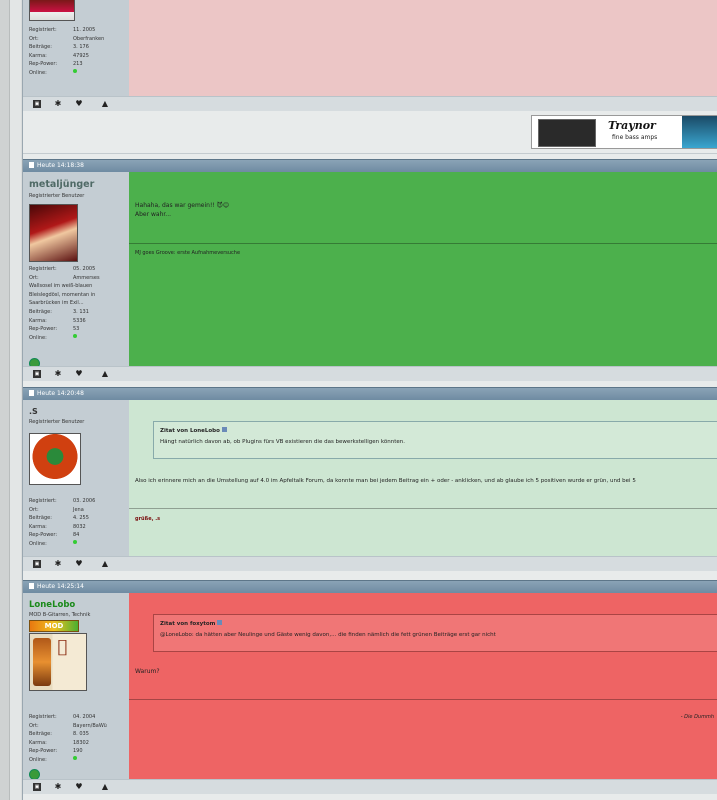  Describe the element at coordinates (33, 411) in the screenshot. I see `username: .S` at that location.